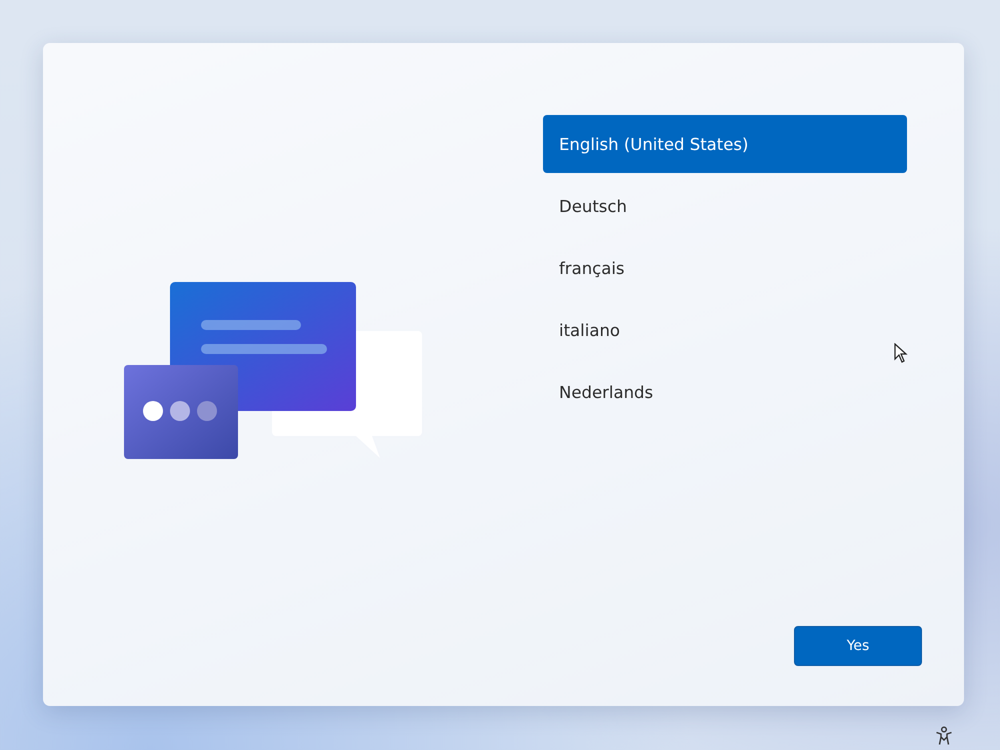  I want to click on mouse-pointer-icon, so click(901, 353).